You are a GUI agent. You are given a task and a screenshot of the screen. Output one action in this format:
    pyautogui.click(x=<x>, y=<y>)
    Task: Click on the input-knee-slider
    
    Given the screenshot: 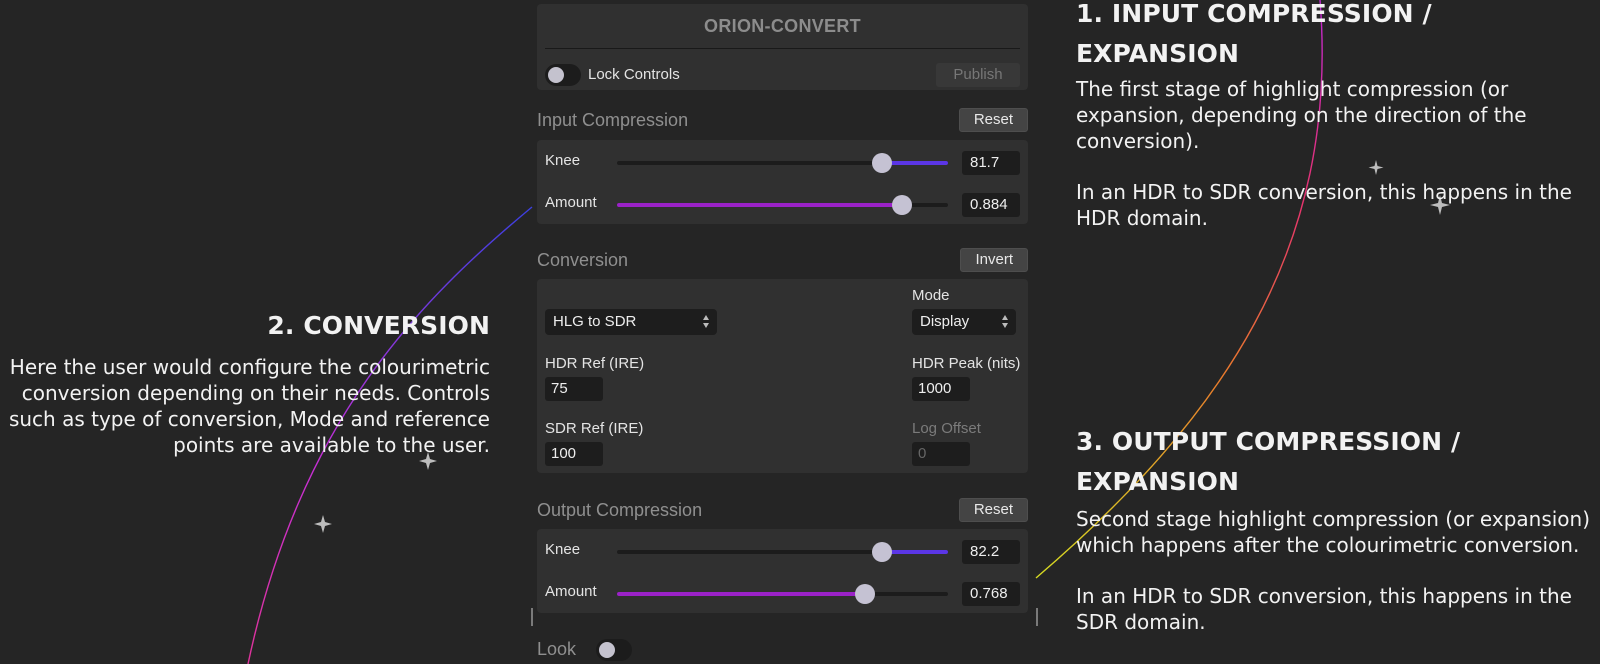 What is the action you would take?
    pyautogui.click(x=782, y=163)
    